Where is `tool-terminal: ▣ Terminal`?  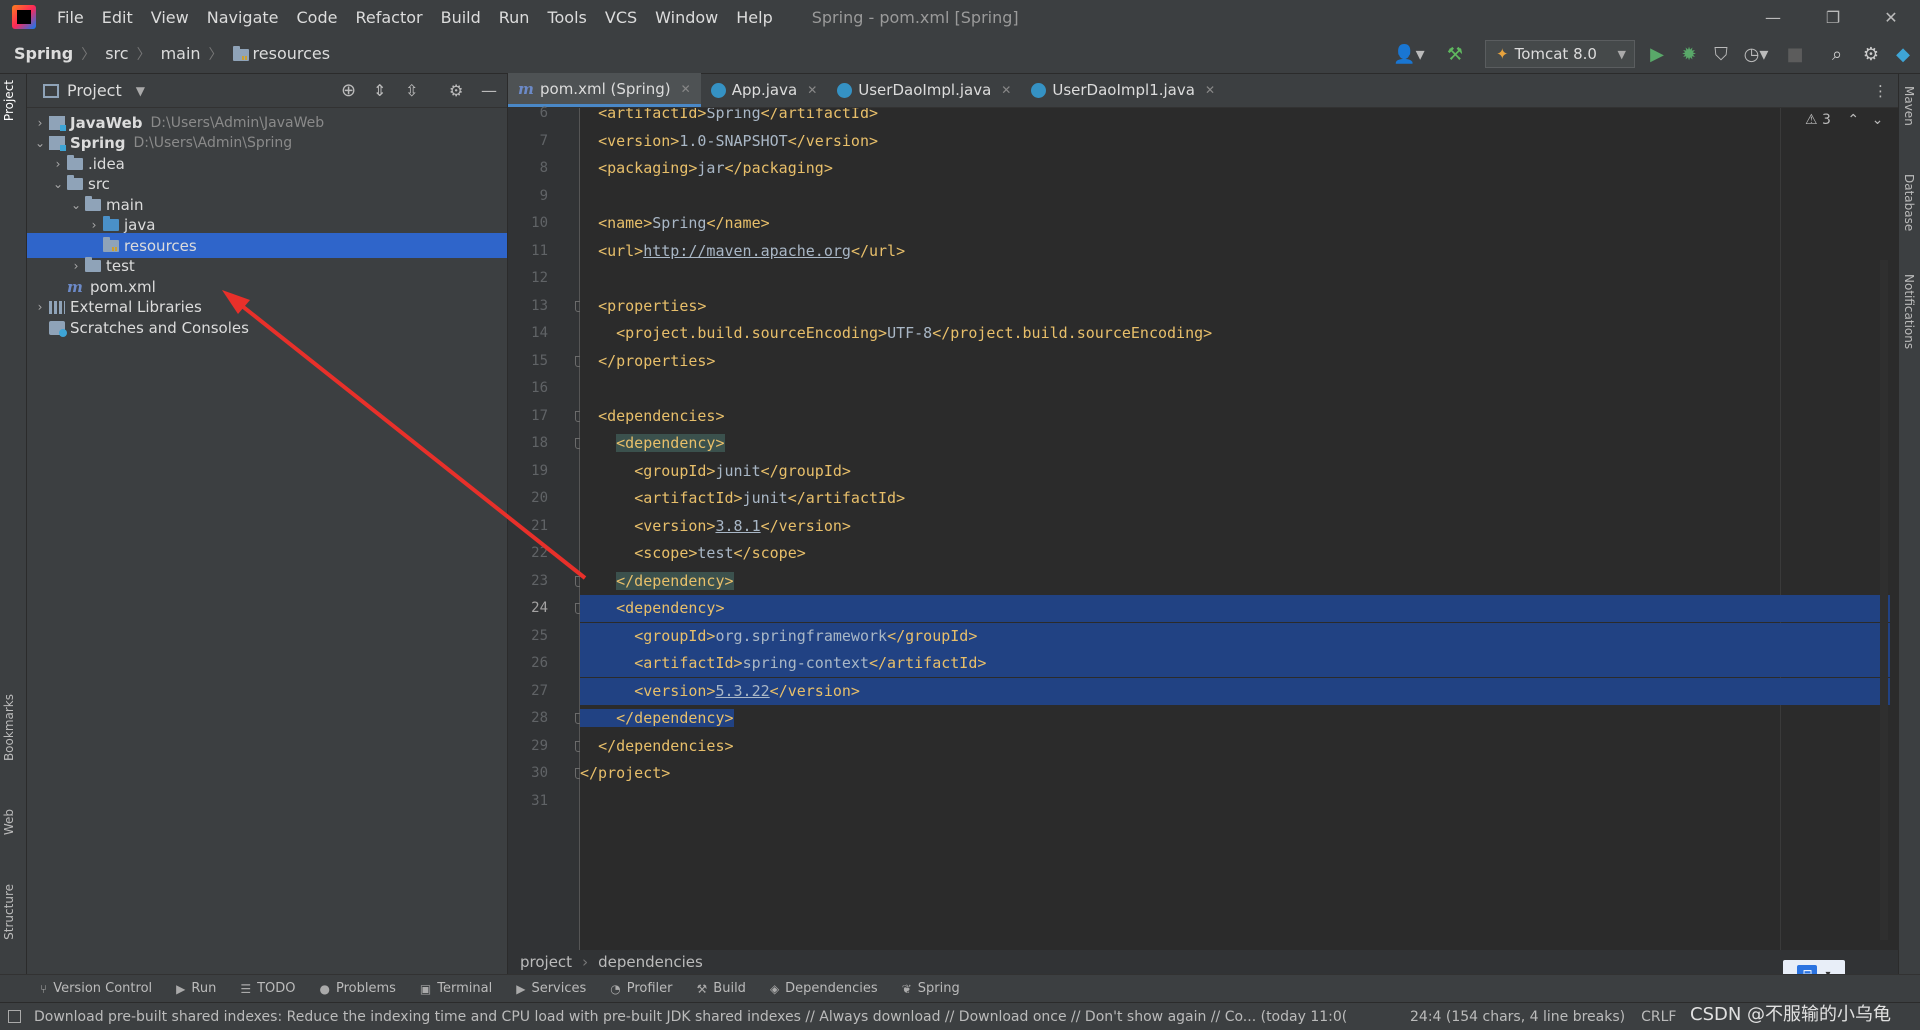
tool-terminal: ▣ Terminal is located at coordinates (456, 988).